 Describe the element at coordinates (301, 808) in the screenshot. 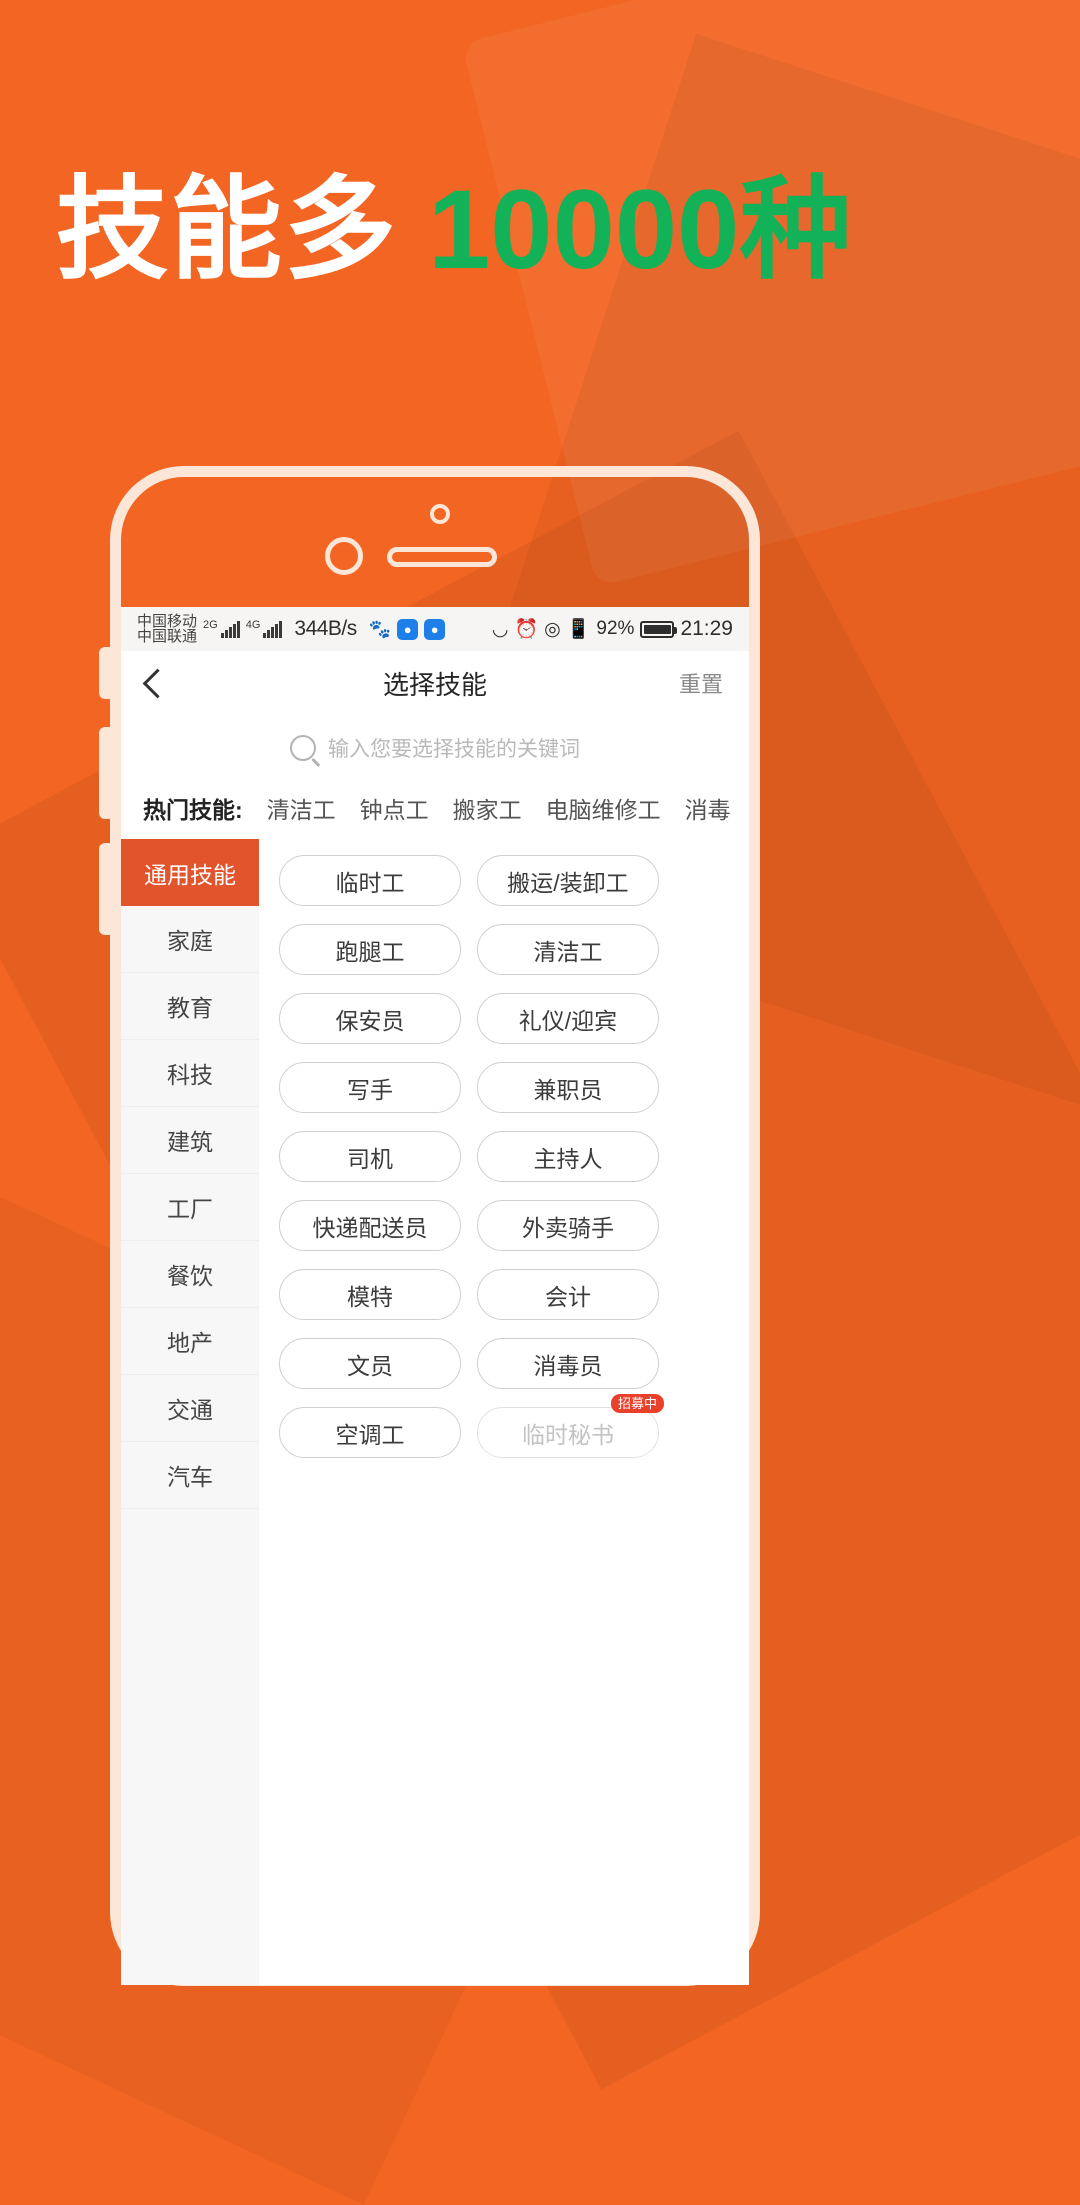

I see `hot-skill-item: 清洁工` at that location.